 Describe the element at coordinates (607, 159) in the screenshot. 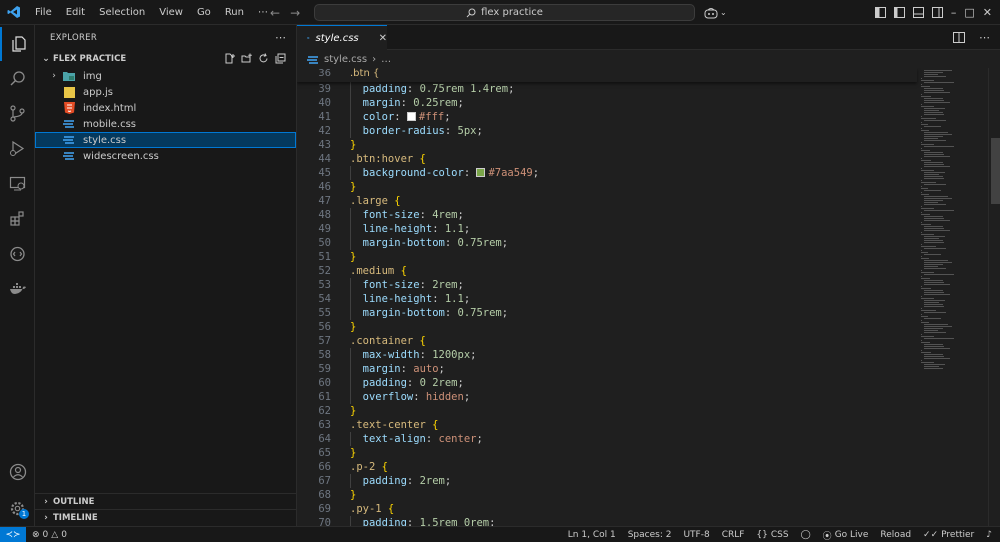

I see `code-line: 44 .btn:hover {` at that location.